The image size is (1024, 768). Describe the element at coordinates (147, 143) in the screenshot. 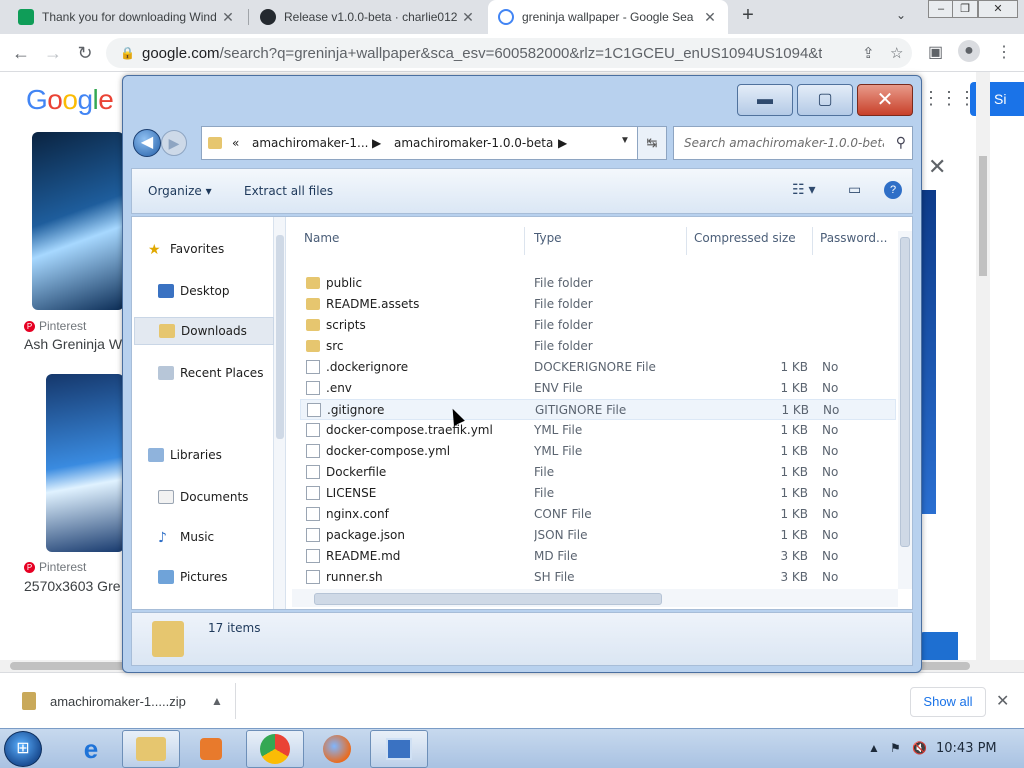

I see `explorer-back-icon: ◀` at that location.